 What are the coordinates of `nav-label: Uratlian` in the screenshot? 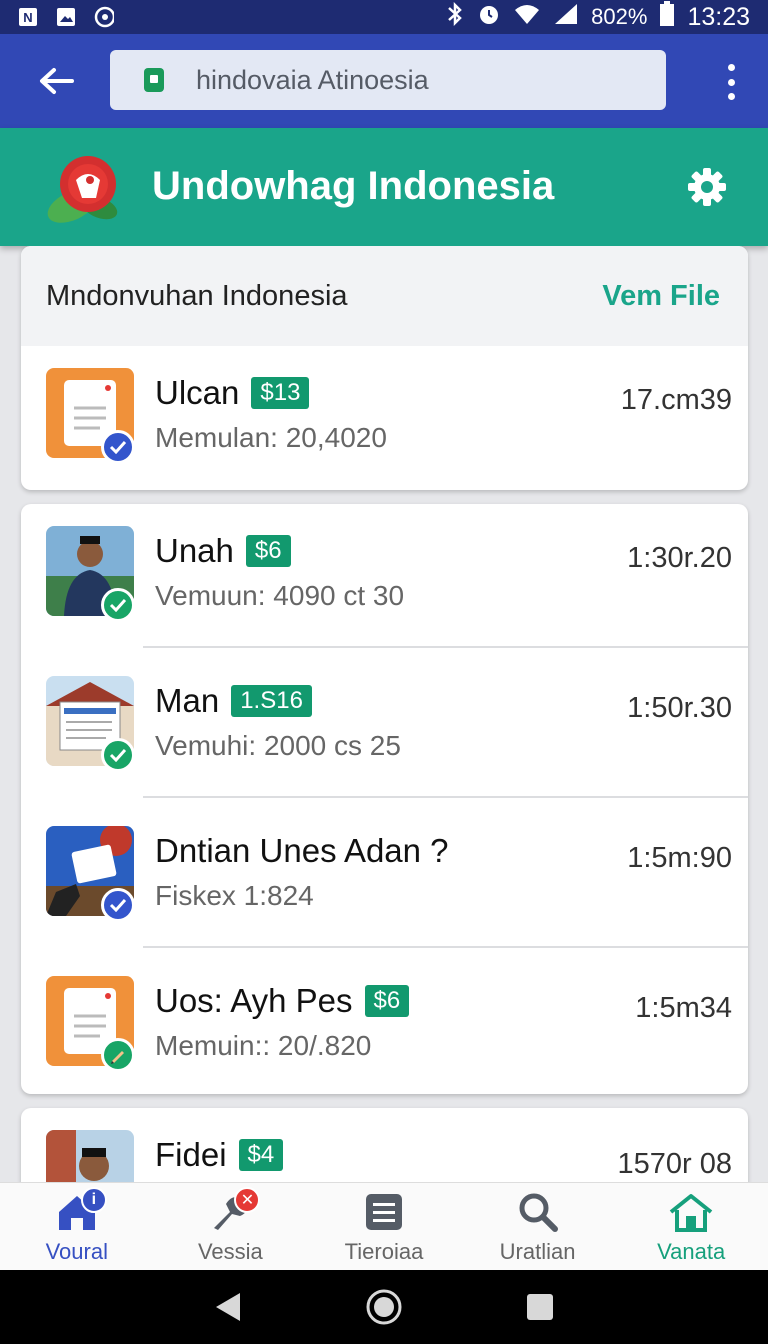 It's located at (537, 1251).